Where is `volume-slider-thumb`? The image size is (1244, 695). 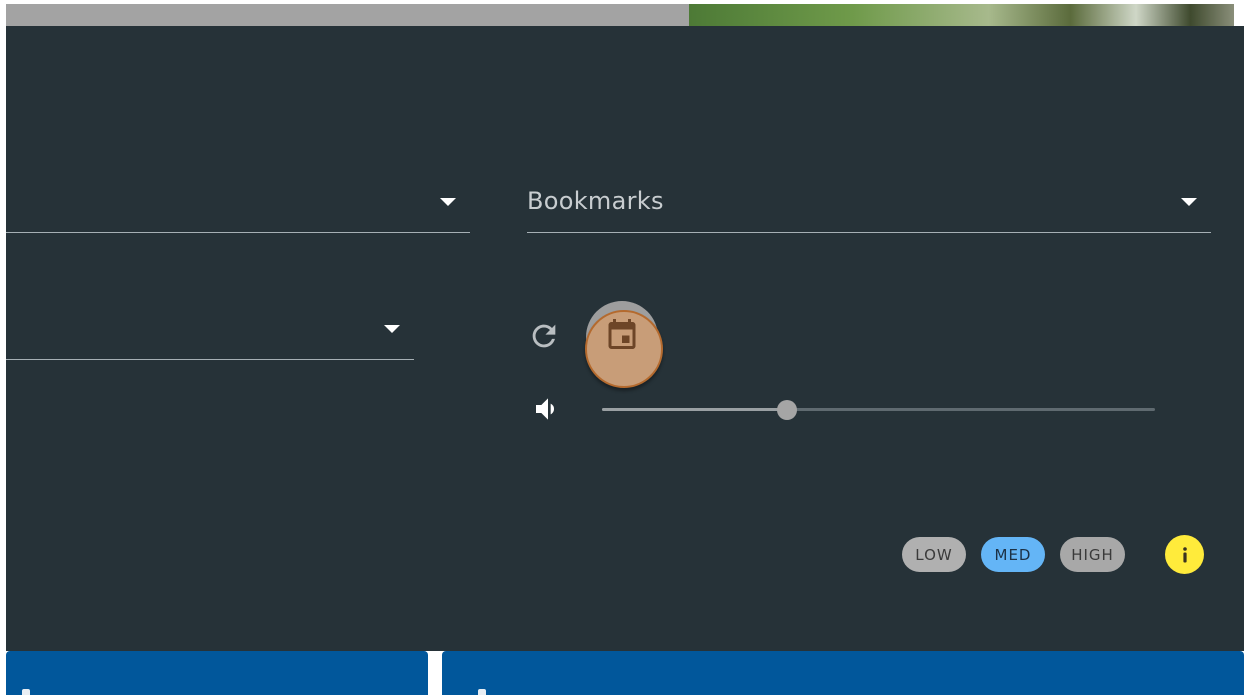 volume-slider-thumb is located at coordinates (787, 410).